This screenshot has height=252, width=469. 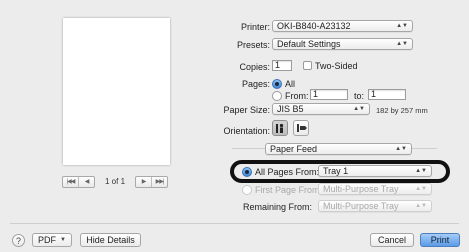 What do you see at coordinates (47, 240) in the screenshot?
I see `pdf-label: PDF` at bounding box center [47, 240].